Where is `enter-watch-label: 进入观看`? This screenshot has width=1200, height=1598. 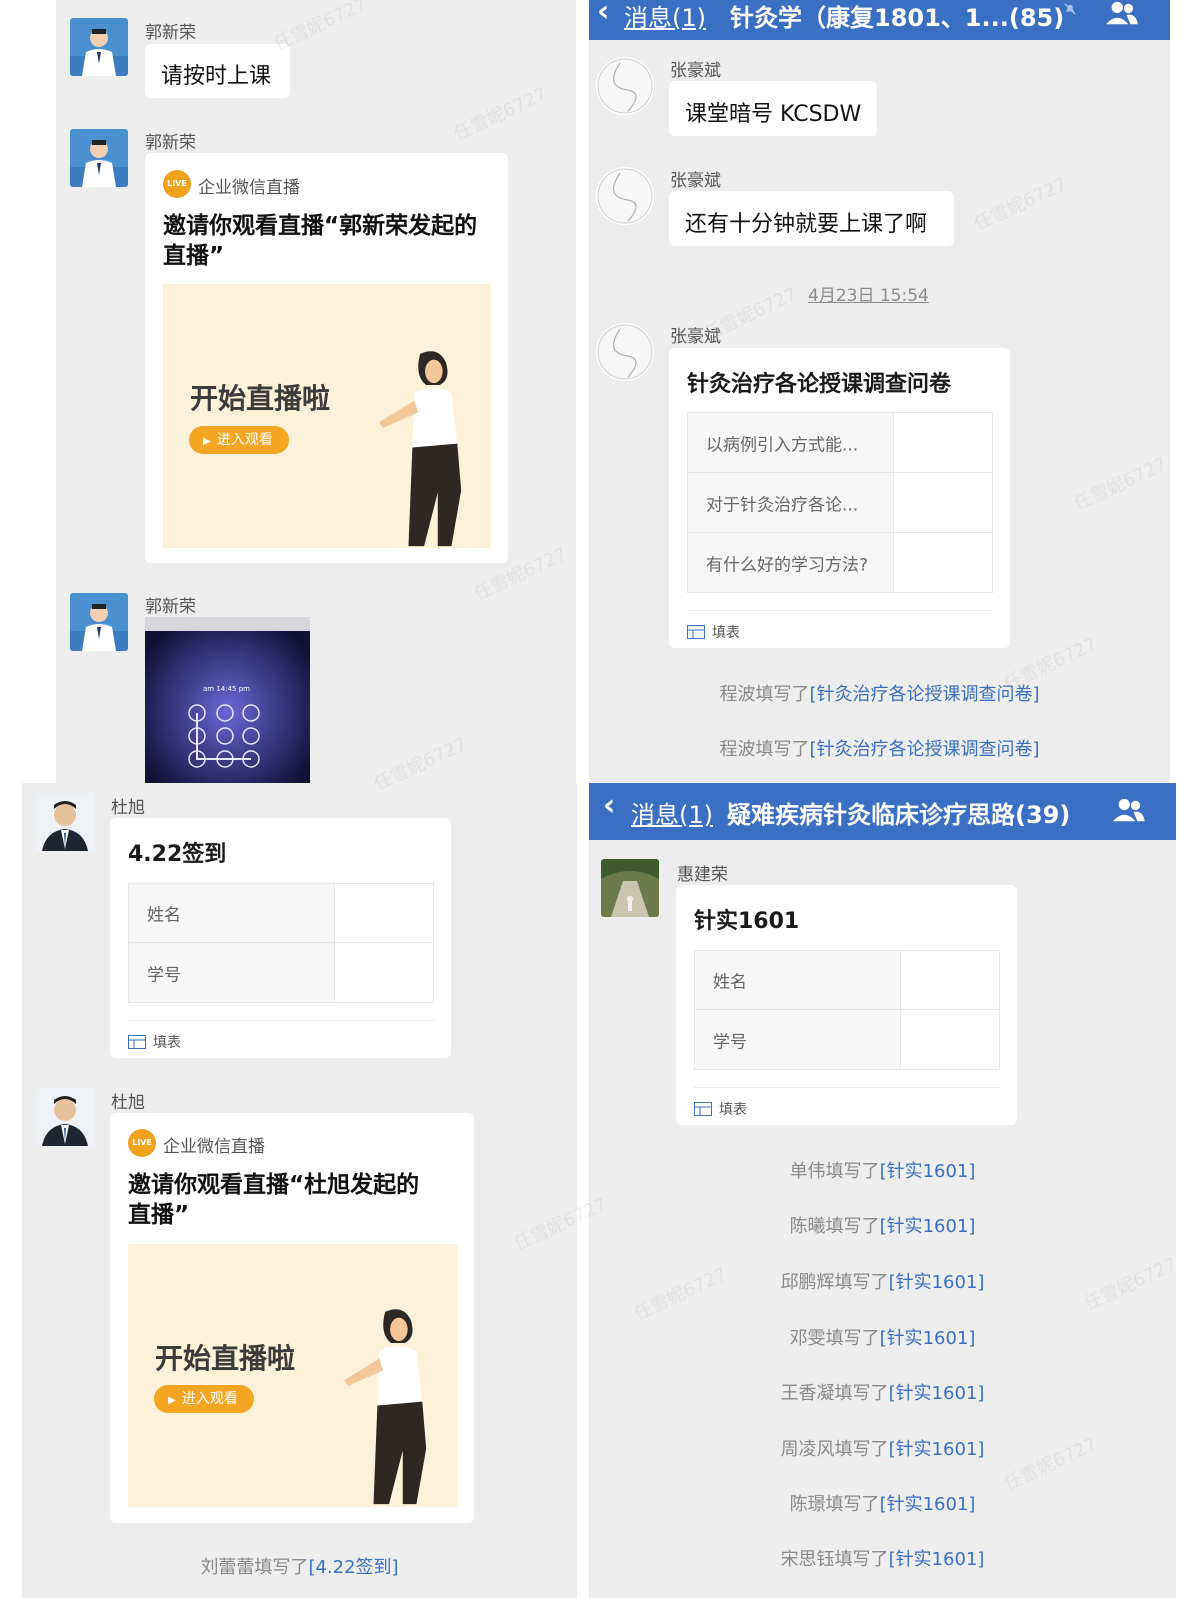
enter-watch-label: 进入观看 is located at coordinates (209, 1399).